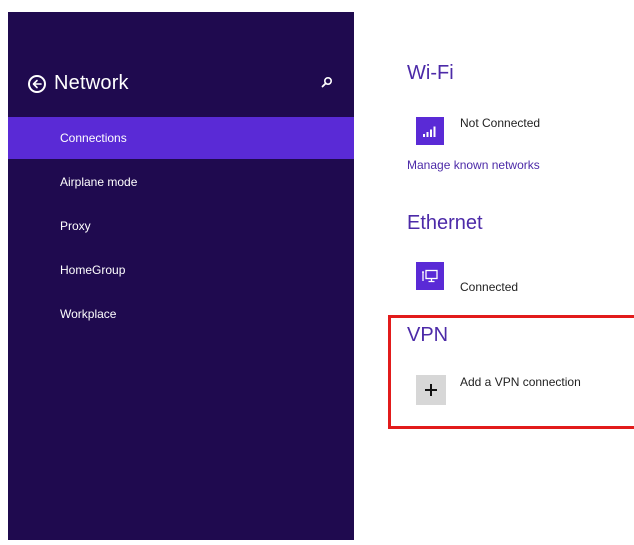 This screenshot has width=634, height=545. Describe the element at coordinates (91, 83) in the screenshot. I see `page-title: Network` at that location.